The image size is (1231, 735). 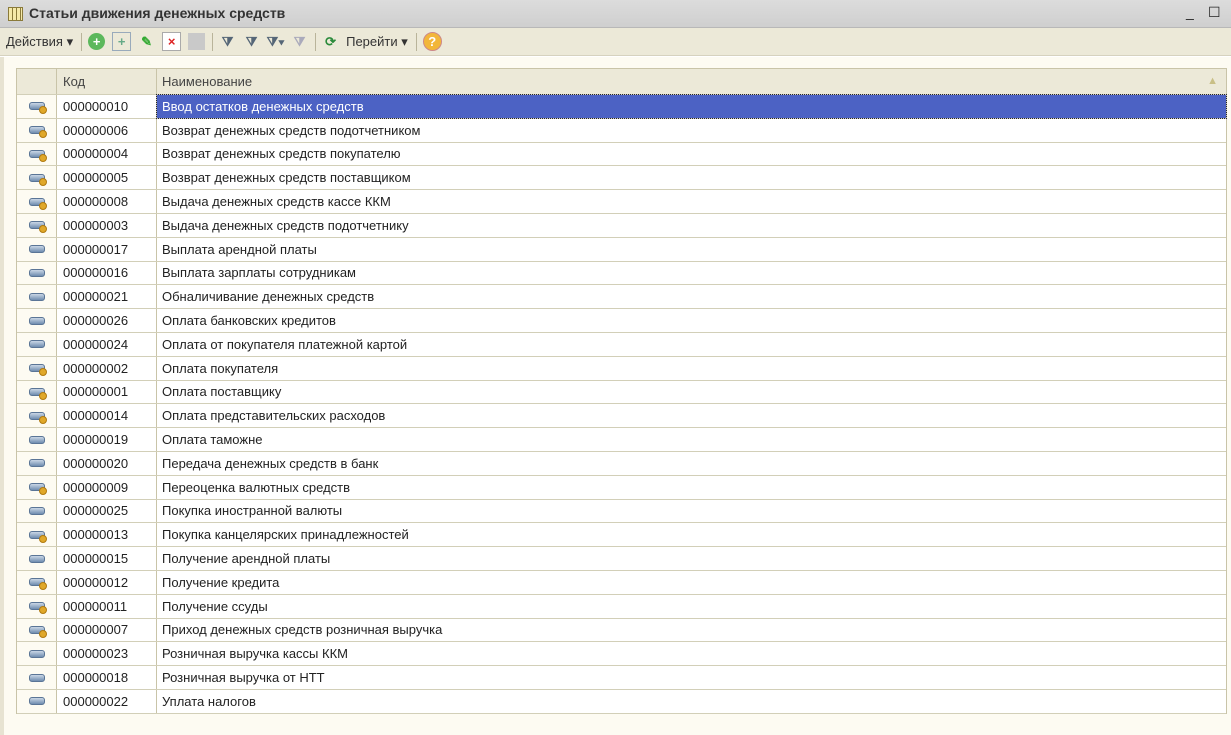 I want to click on table-row: 000000017 Выплата арендной платы, so click(x=621, y=249).